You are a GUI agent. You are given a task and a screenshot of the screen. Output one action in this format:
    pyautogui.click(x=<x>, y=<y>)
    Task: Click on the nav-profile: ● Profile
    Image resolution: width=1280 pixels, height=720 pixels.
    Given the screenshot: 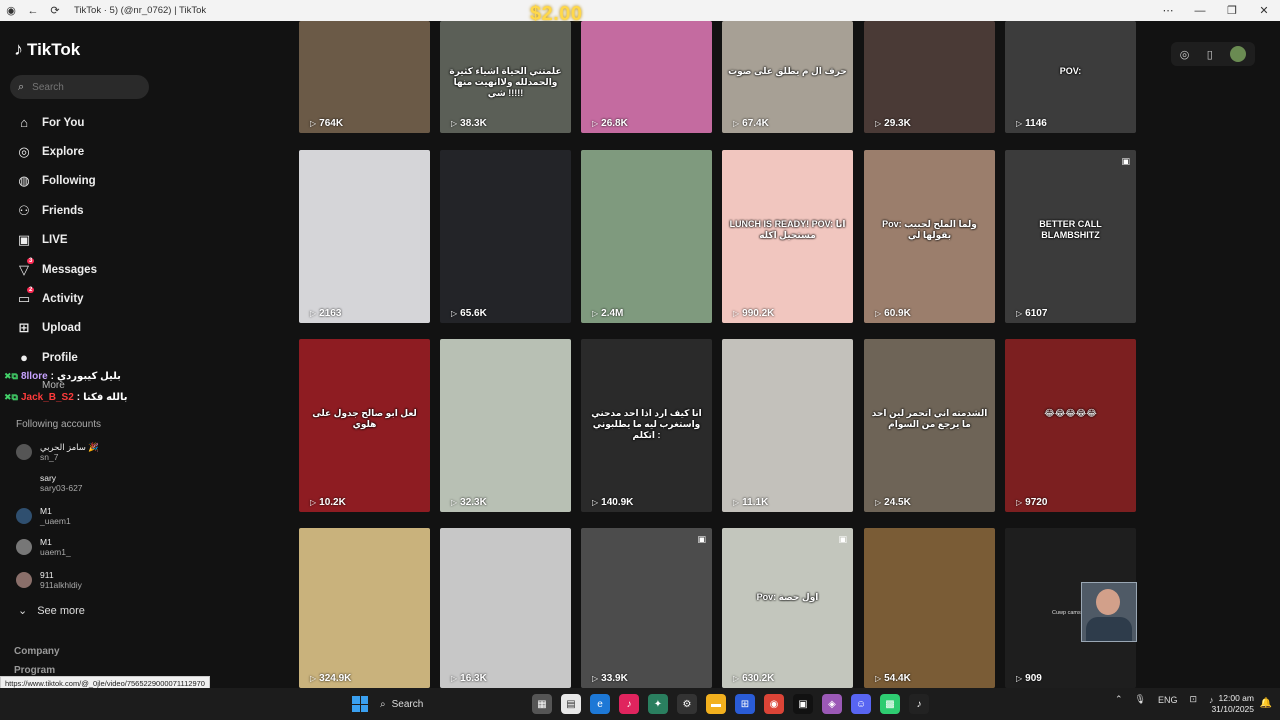 What is the action you would take?
    pyautogui.click(x=80, y=357)
    